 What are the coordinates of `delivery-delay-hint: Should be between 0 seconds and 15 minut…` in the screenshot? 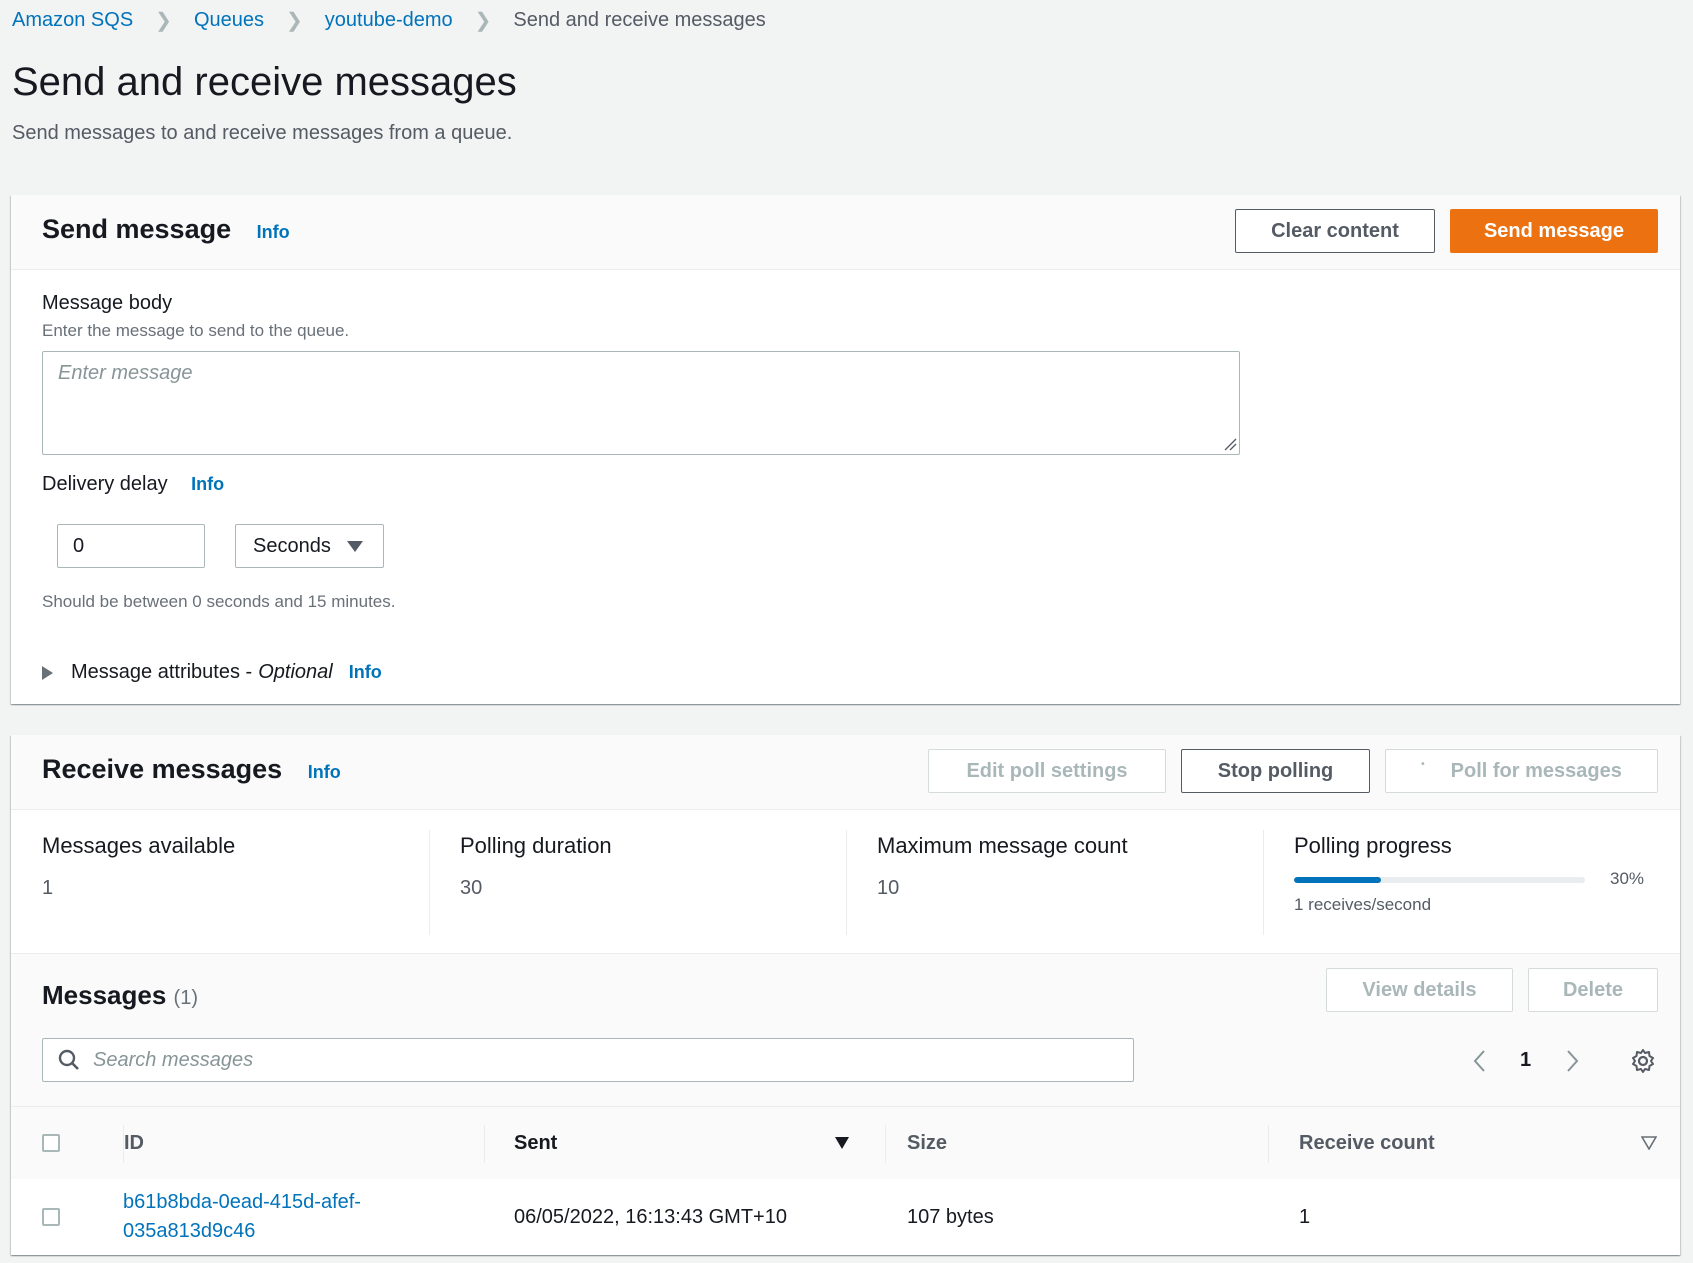 It's located at (219, 601).